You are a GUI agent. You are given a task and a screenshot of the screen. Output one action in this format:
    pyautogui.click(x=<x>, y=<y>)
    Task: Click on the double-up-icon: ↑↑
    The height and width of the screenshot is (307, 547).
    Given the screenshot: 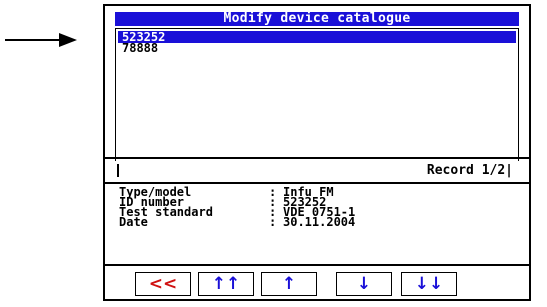 What is the action you would take?
    pyautogui.click(x=226, y=284)
    